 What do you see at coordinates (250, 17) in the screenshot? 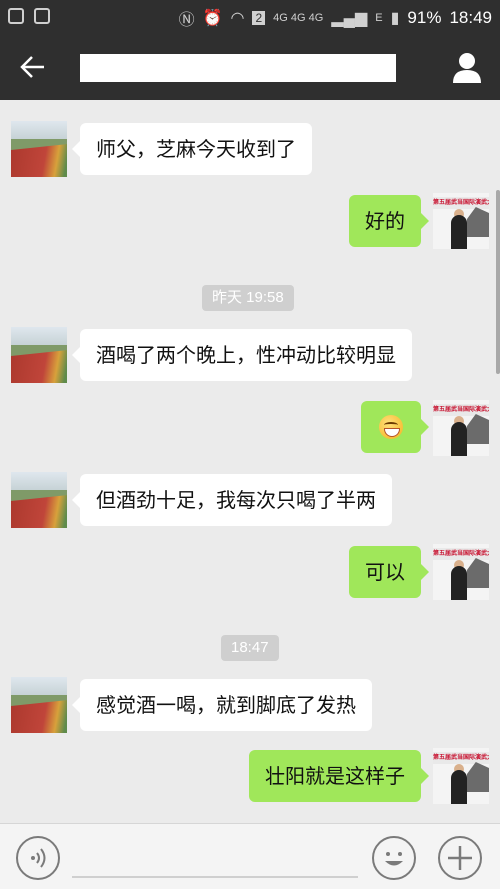
I see `status-bar: Ⓝ ⏰ ◠ 2 4G 4G 4G ▂▄▆ E ▮ 91% 18:49` at bounding box center [250, 17].